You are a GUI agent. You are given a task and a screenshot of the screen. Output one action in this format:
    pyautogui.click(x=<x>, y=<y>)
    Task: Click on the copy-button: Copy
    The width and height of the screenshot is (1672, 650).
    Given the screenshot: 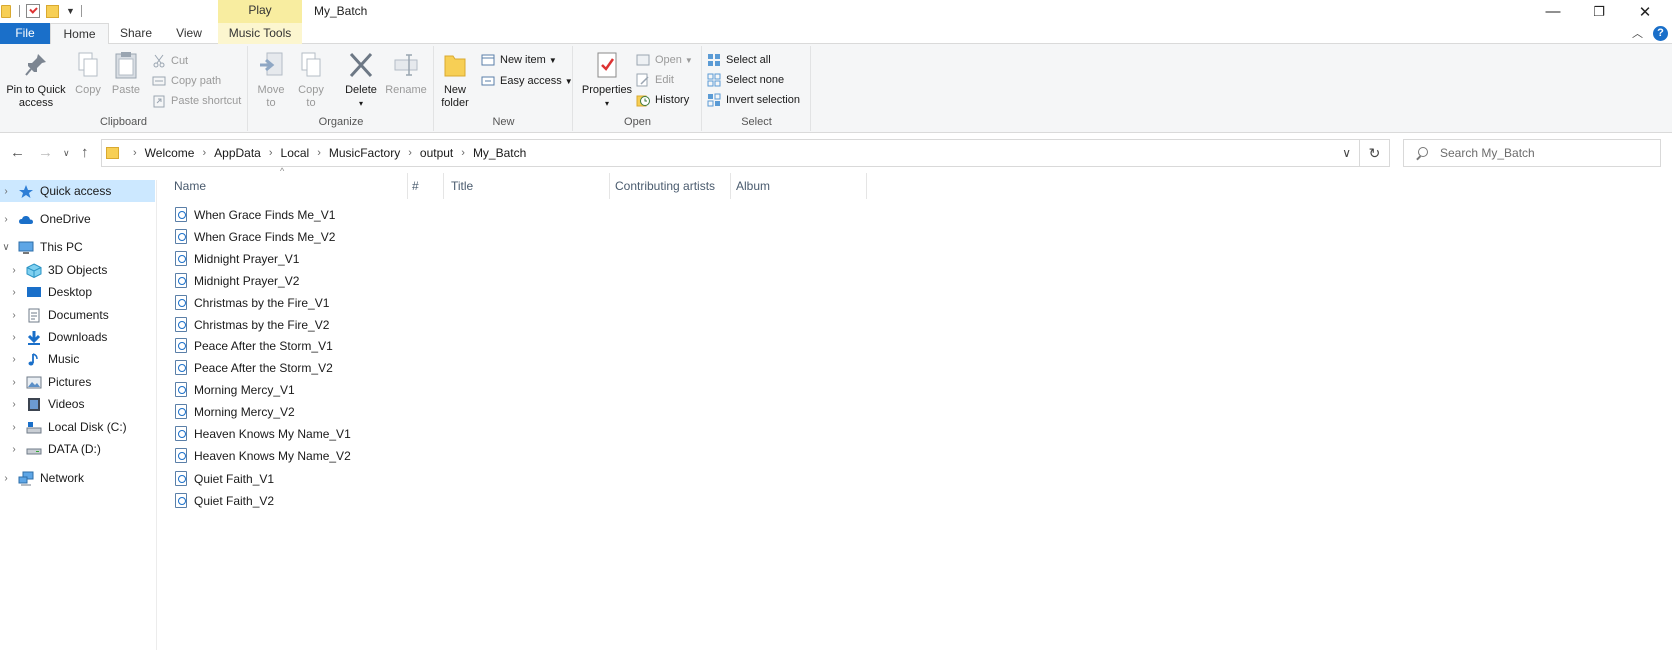 What is the action you would take?
    pyautogui.click(x=88, y=73)
    